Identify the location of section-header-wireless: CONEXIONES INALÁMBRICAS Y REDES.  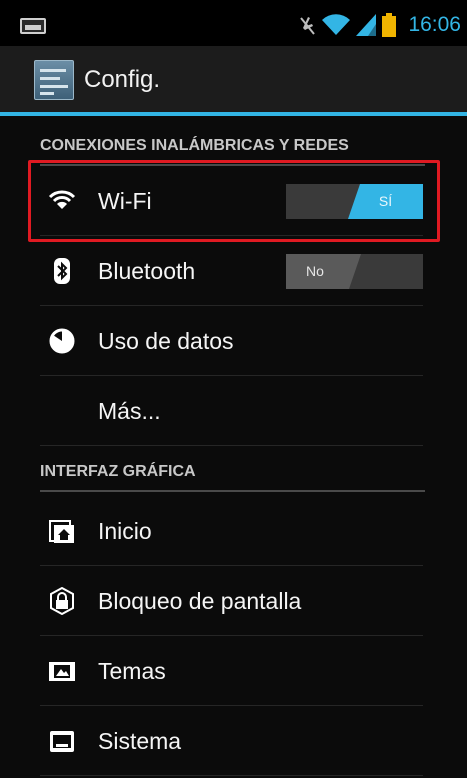
(232, 146).